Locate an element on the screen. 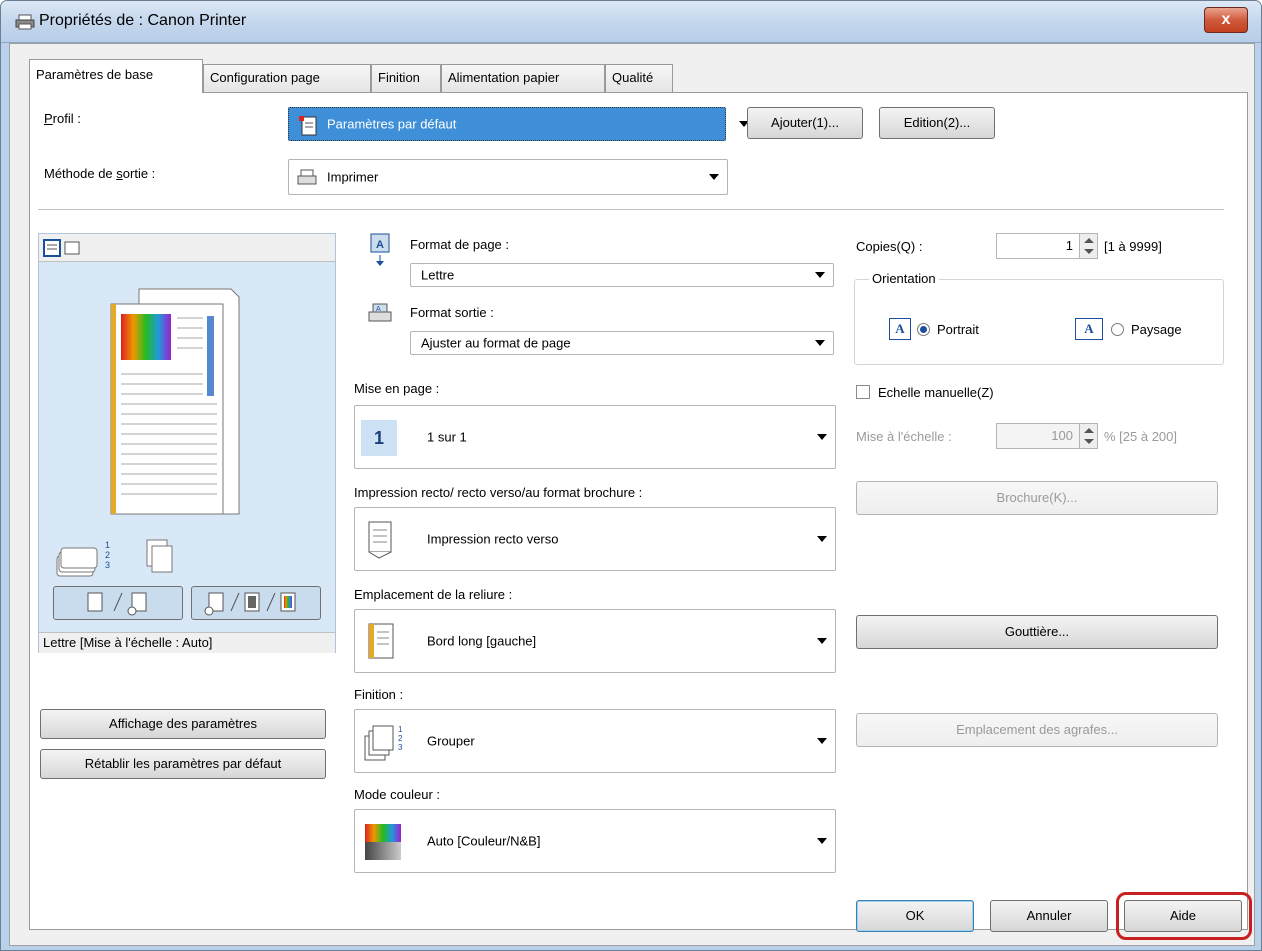  tab-page-setup: Configuration page is located at coordinates (287, 78).